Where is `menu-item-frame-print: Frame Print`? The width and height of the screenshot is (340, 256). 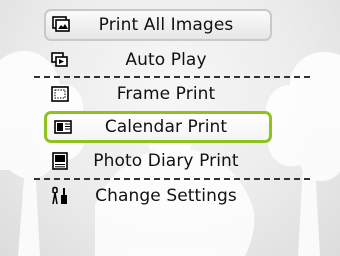
menu-item-frame-print: Frame Print is located at coordinates (158, 94).